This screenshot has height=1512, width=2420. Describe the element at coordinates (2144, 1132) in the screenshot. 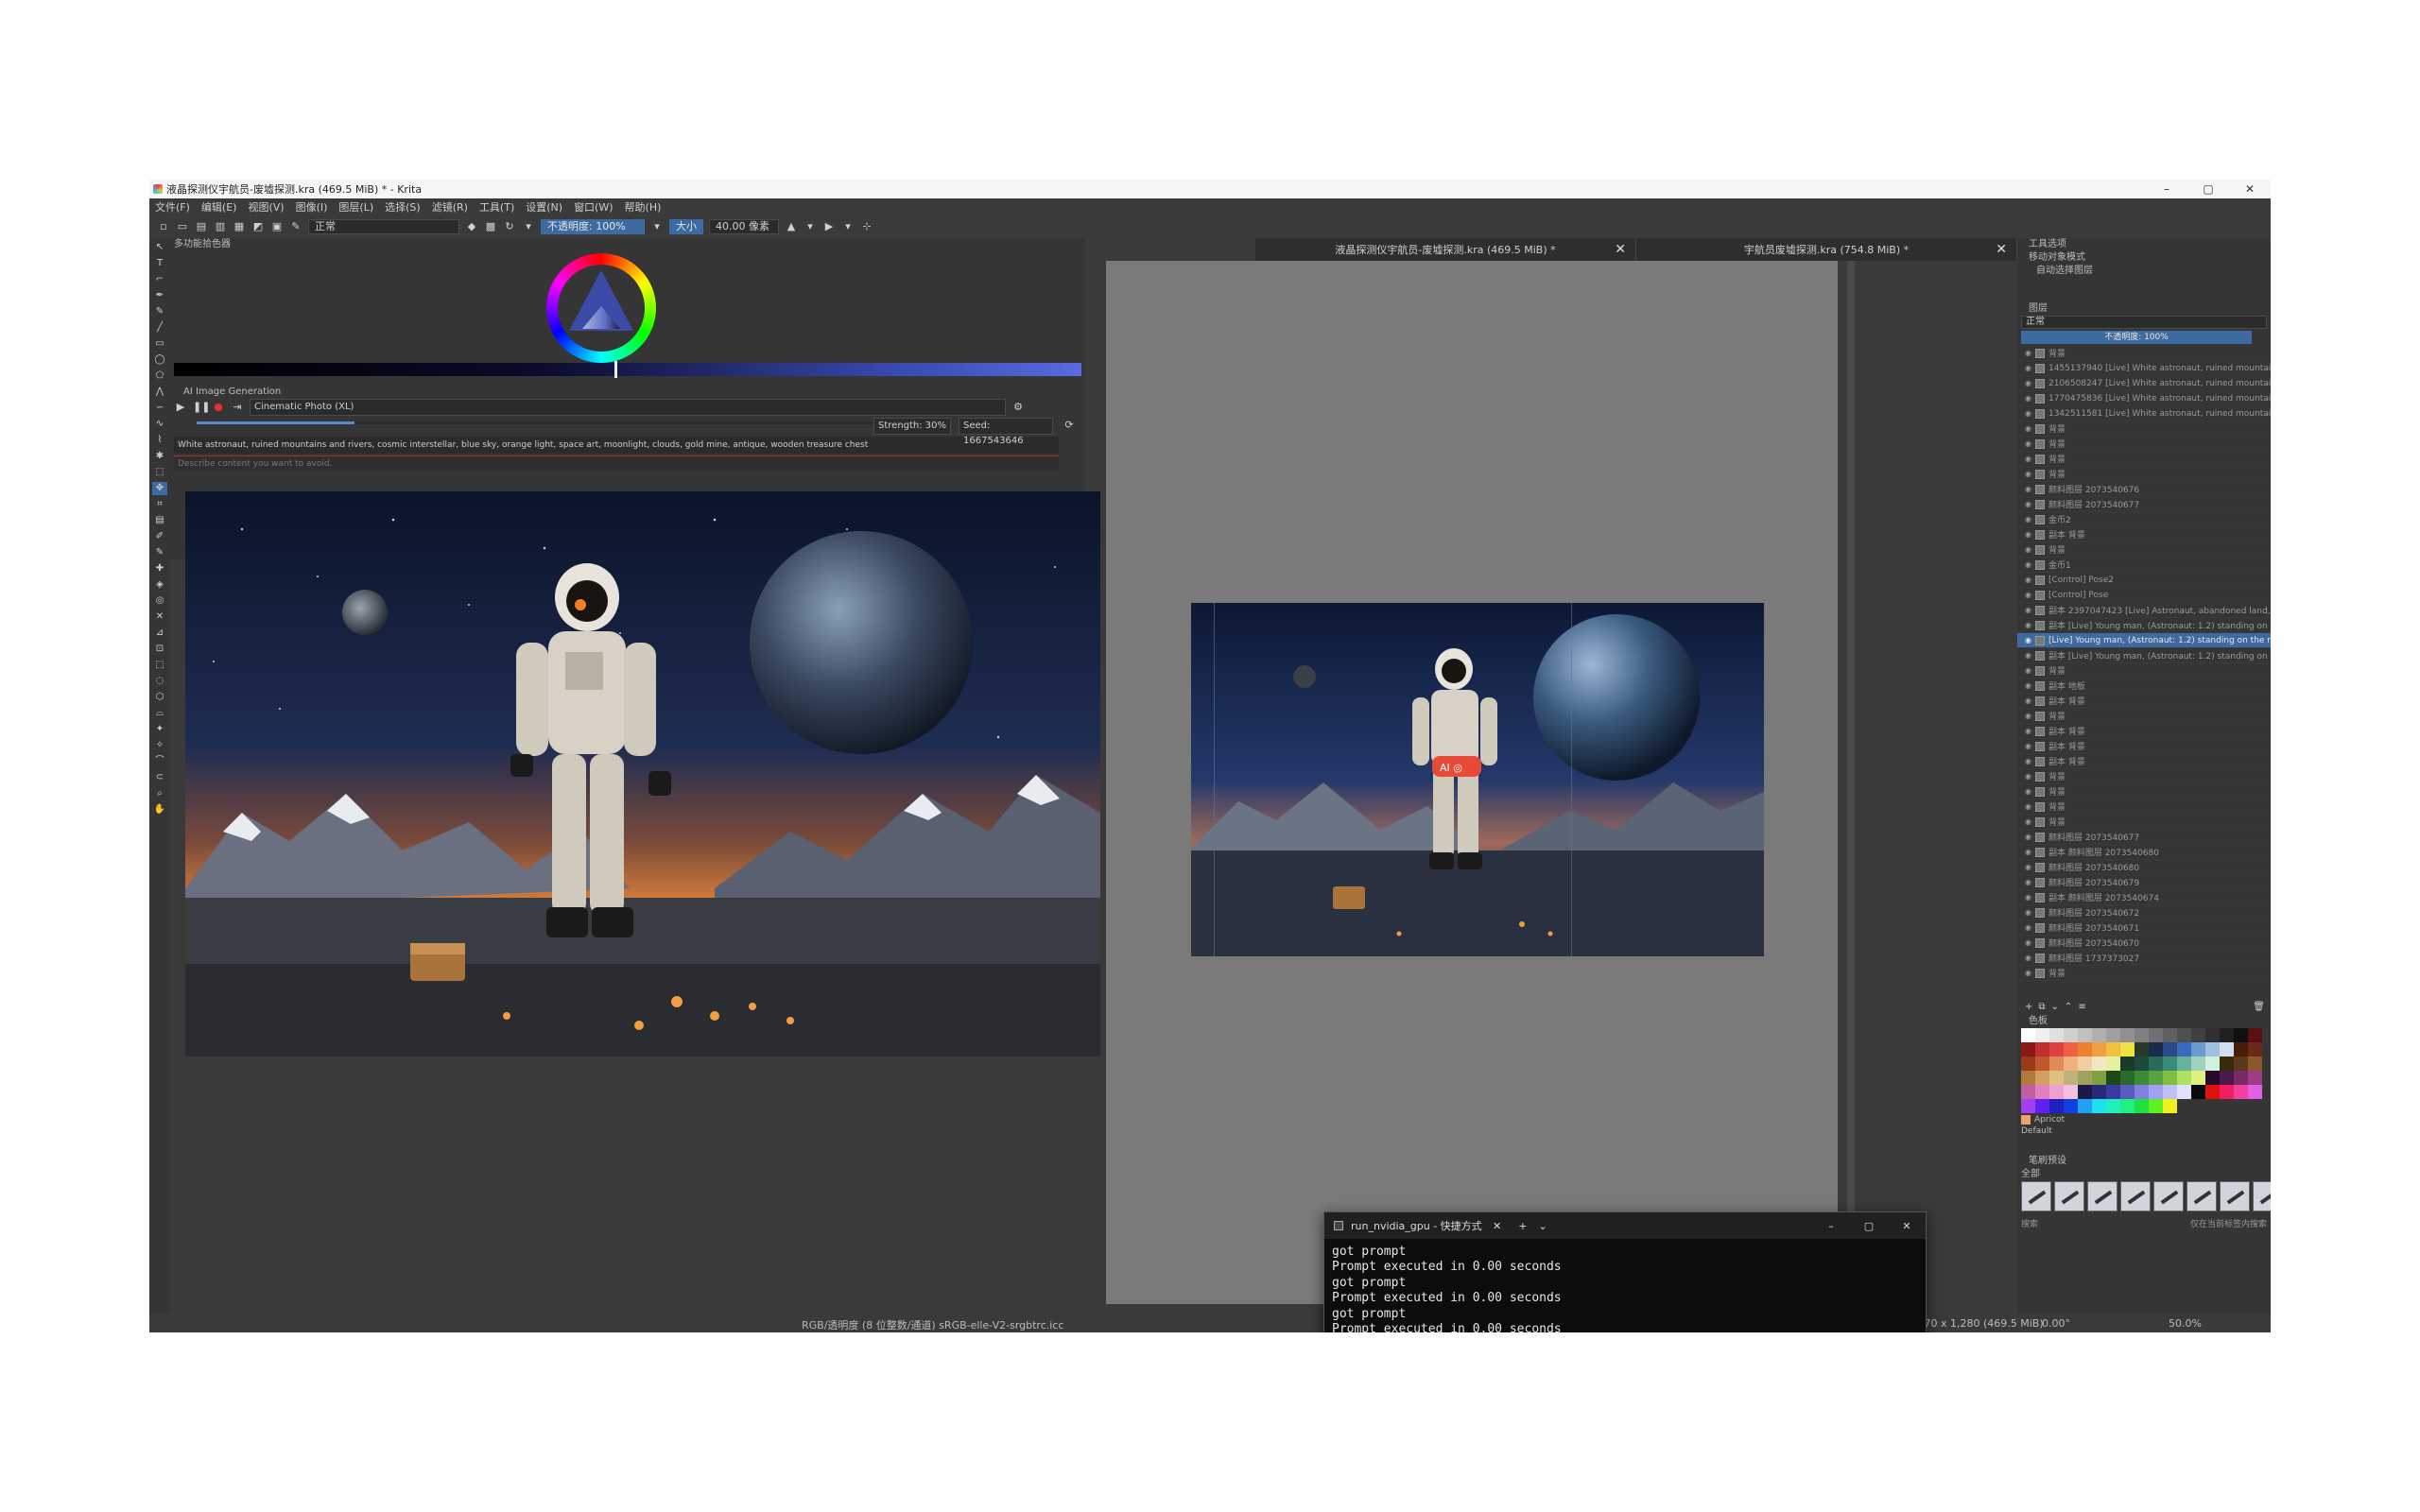

I see `palette-name: Default` at that location.